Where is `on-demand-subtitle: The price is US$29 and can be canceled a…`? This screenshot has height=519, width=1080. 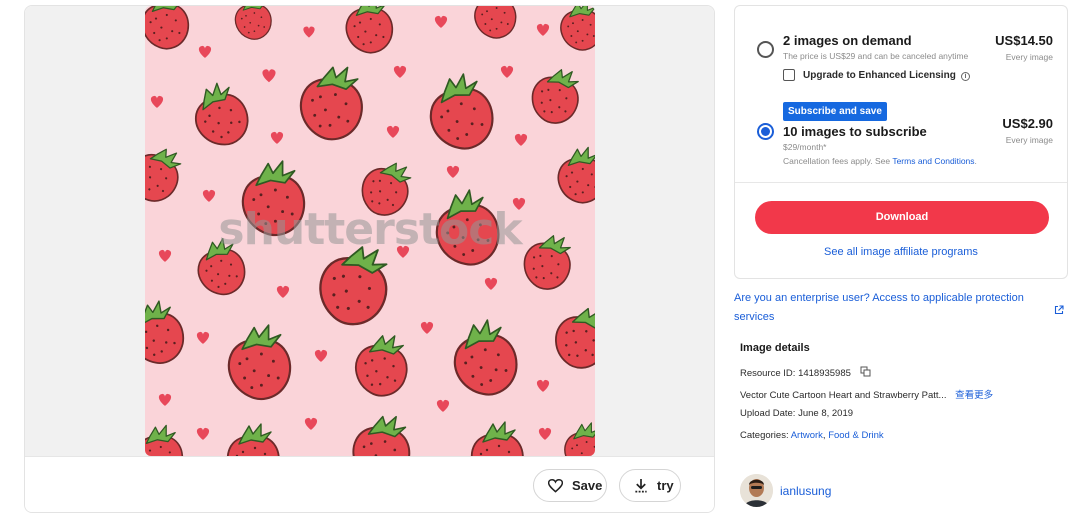
on-demand-subtitle: The price is US$29 and can be canceled a… is located at coordinates (876, 56).